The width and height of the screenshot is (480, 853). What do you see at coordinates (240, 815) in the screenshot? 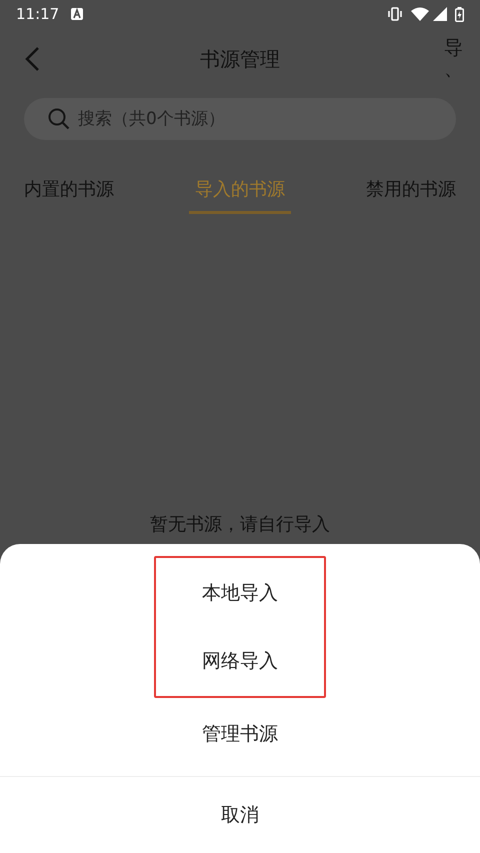
I see `cancel-button: 取消` at bounding box center [240, 815].